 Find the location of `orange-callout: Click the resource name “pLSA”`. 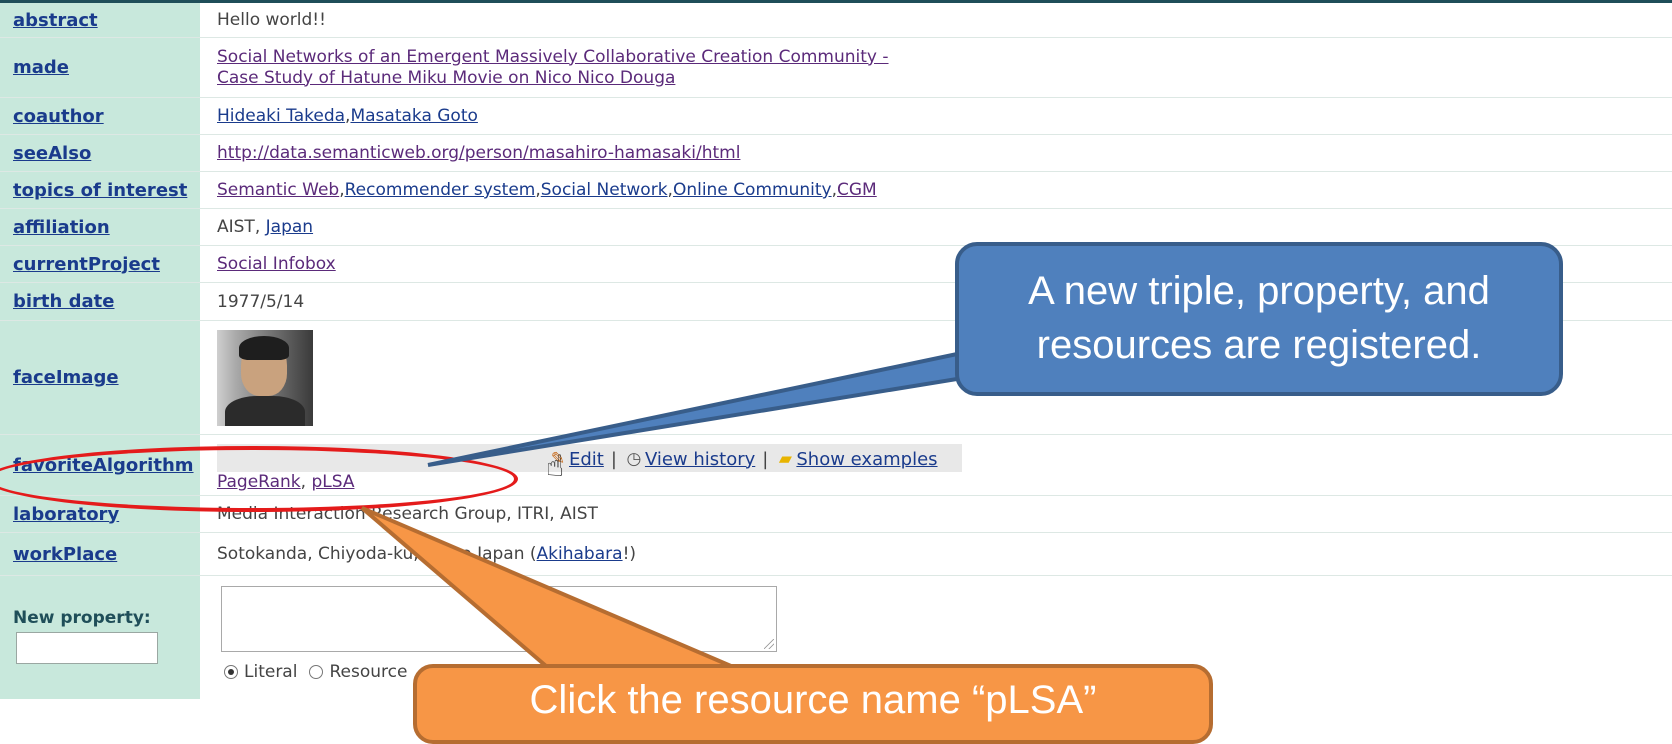

orange-callout: Click the resource name “pLSA” is located at coordinates (813, 704).